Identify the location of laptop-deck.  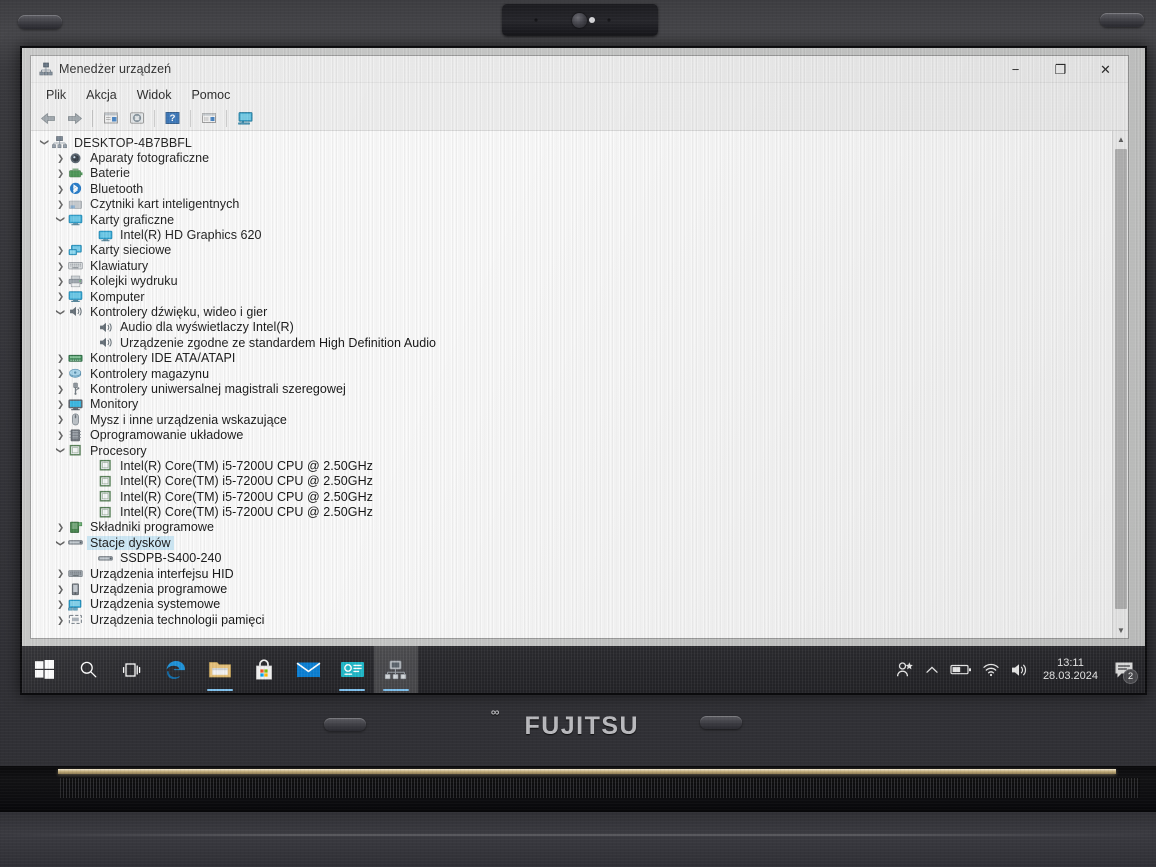
(578, 839).